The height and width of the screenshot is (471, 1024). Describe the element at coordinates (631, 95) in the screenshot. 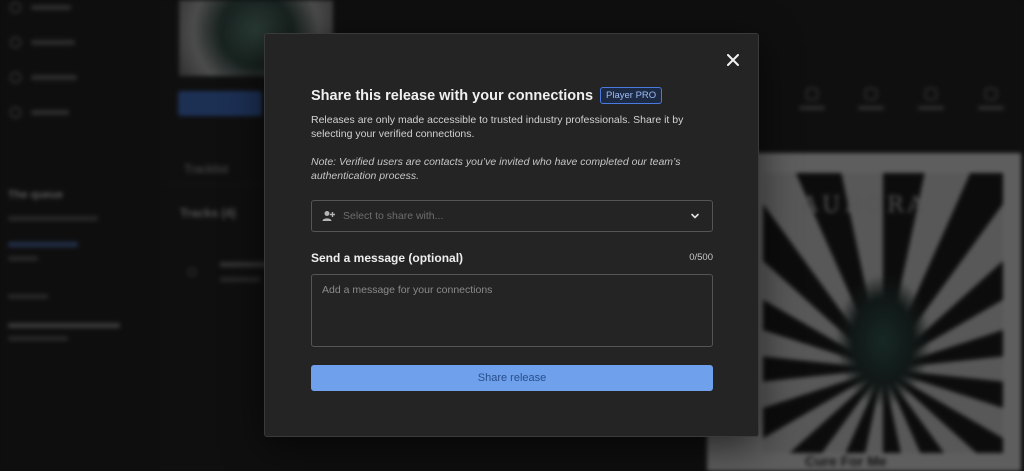

I see `player-pro-badge: Player PRO` at that location.